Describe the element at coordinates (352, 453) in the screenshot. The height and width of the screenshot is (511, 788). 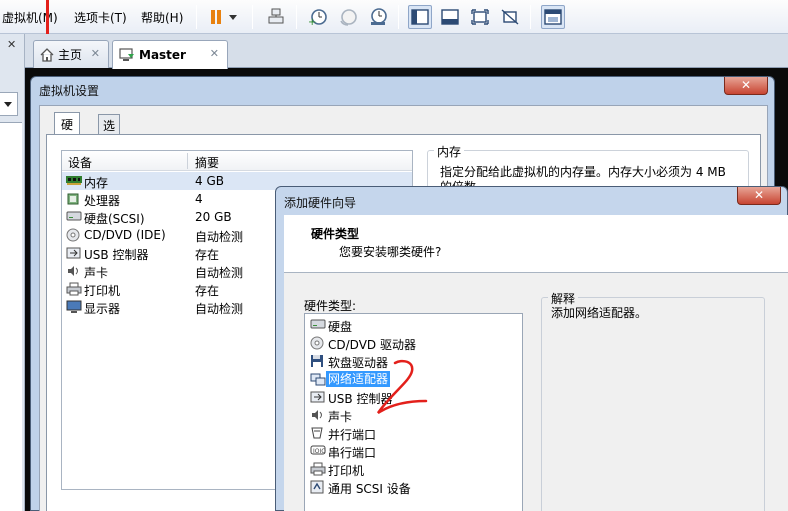
I see `hardware-item-label: 串行端口` at that location.